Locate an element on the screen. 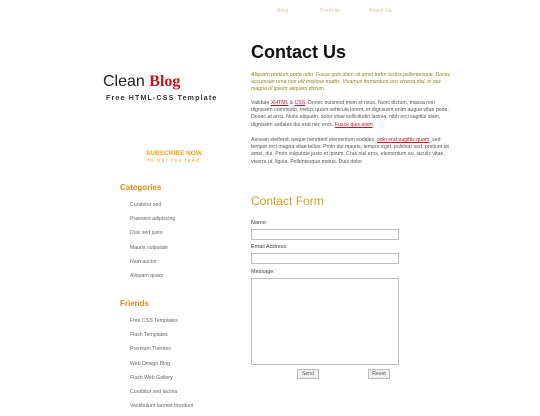 The image size is (540, 416). category-link: Aliquam quam is located at coordinates (152, 279).